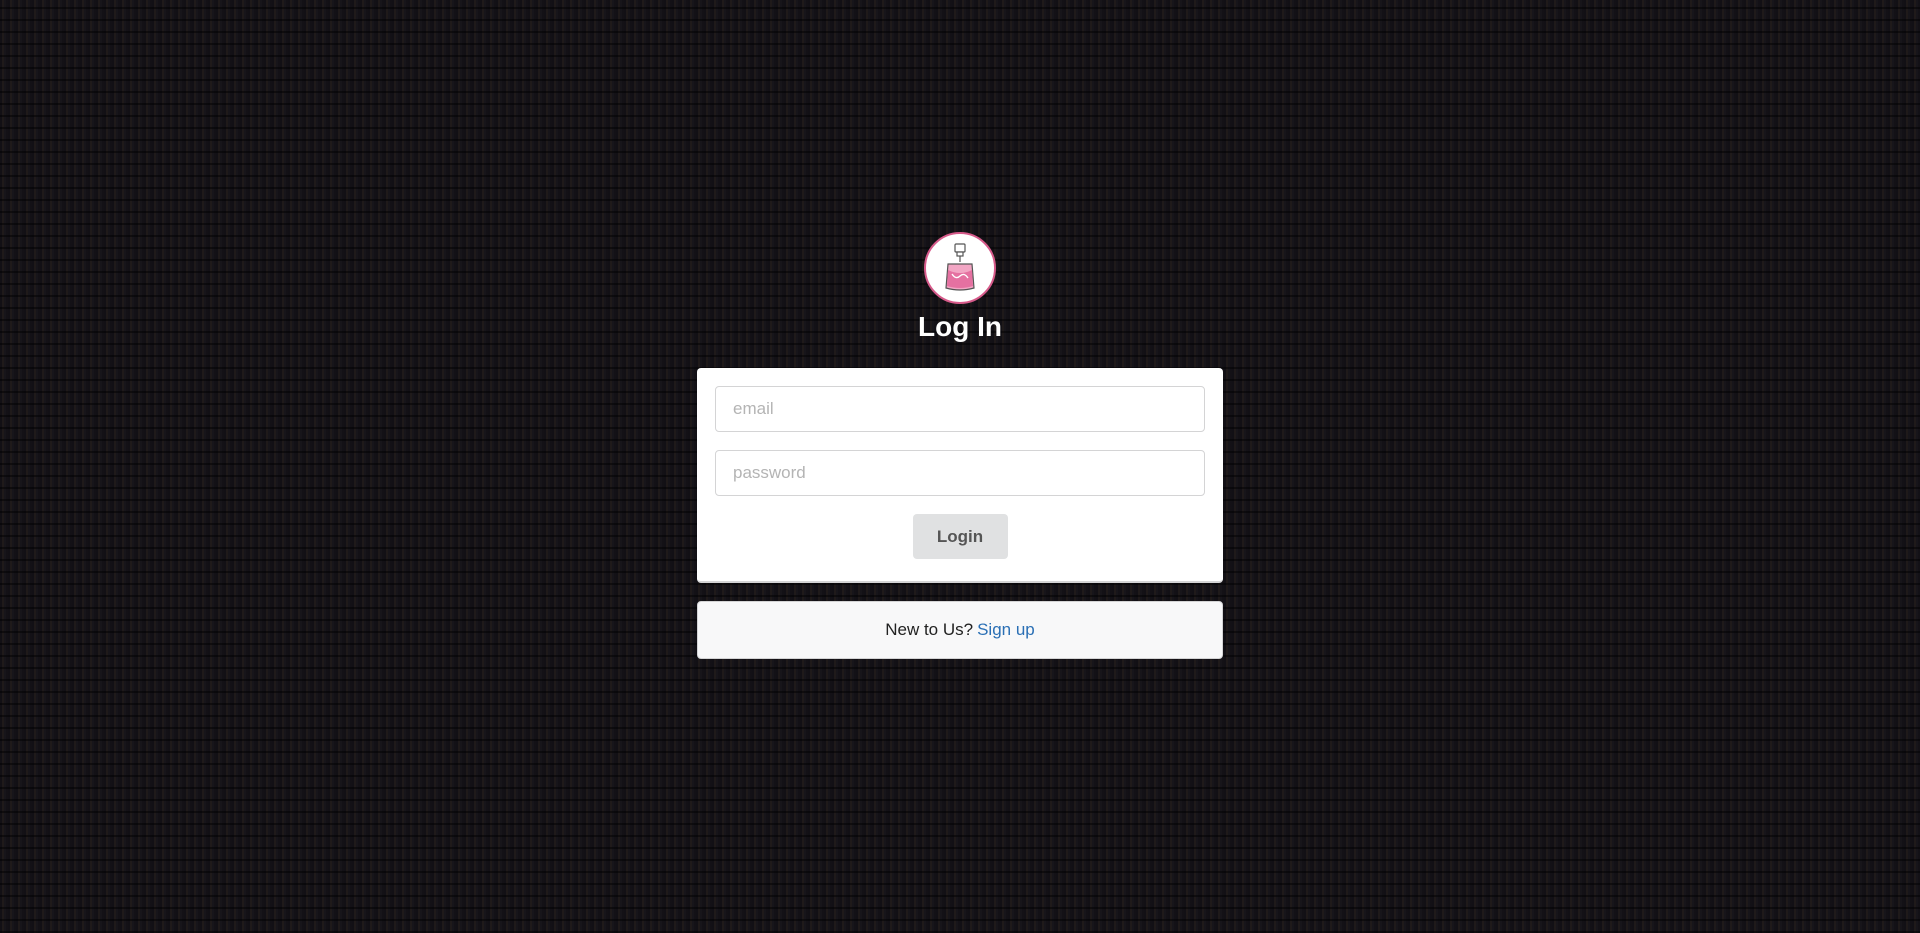 This screenshot has height=933, width=1920. I want to click on logo-badge, so click(960, 268).